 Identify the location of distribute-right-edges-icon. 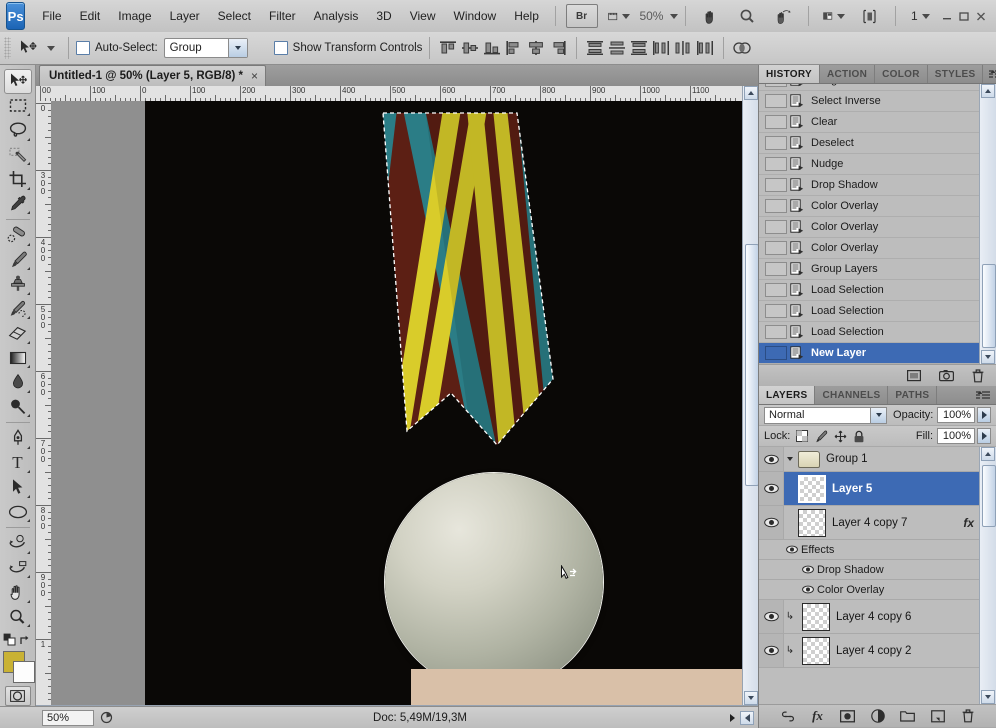
(705, 48).